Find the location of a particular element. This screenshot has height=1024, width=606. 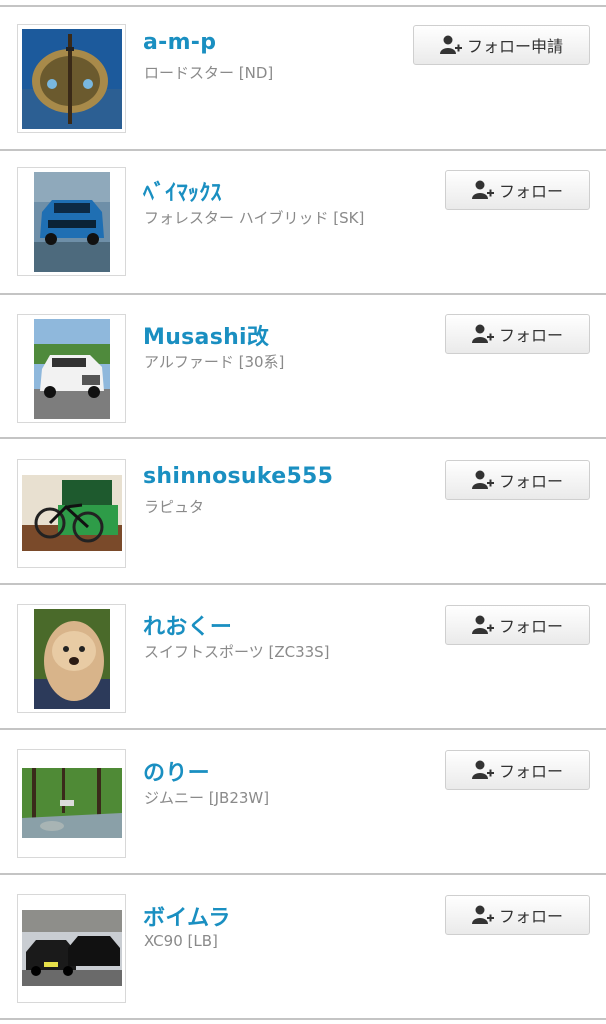

car-model: ロードスター [ND] is located at coordinates (209, 73).